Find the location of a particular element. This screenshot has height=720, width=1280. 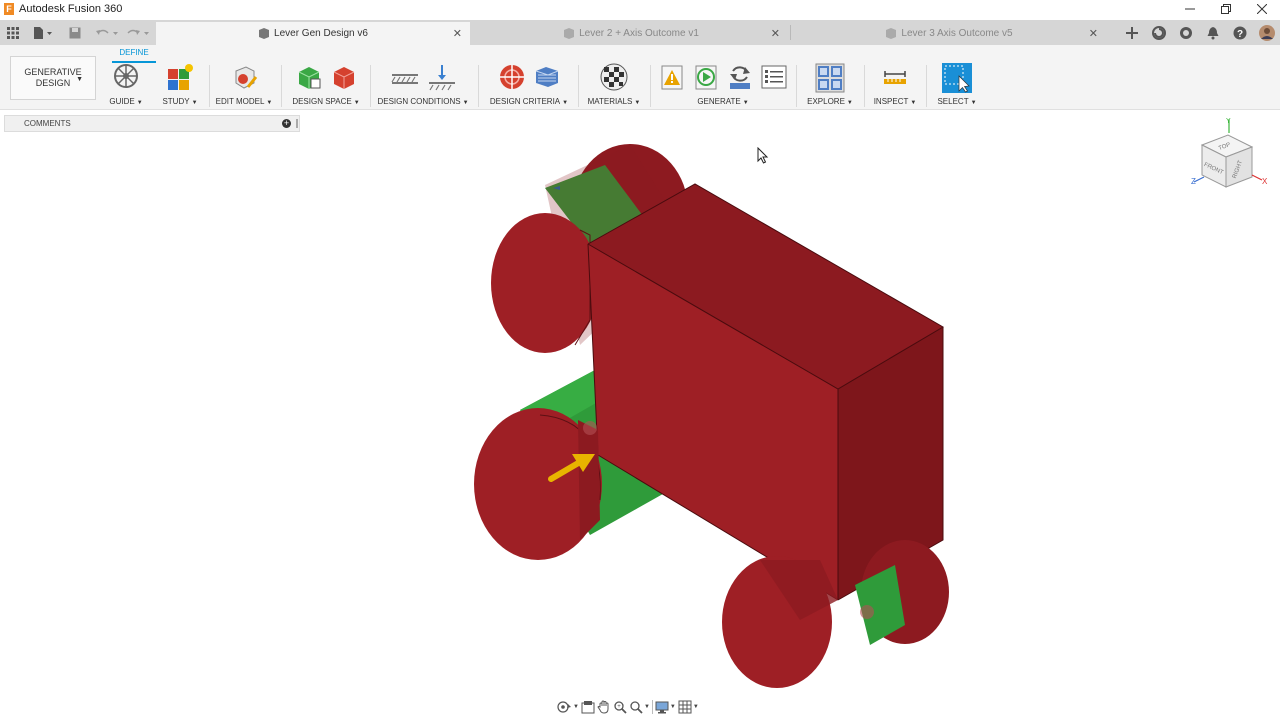

monitor-icon is located at coordinates (662, 707).